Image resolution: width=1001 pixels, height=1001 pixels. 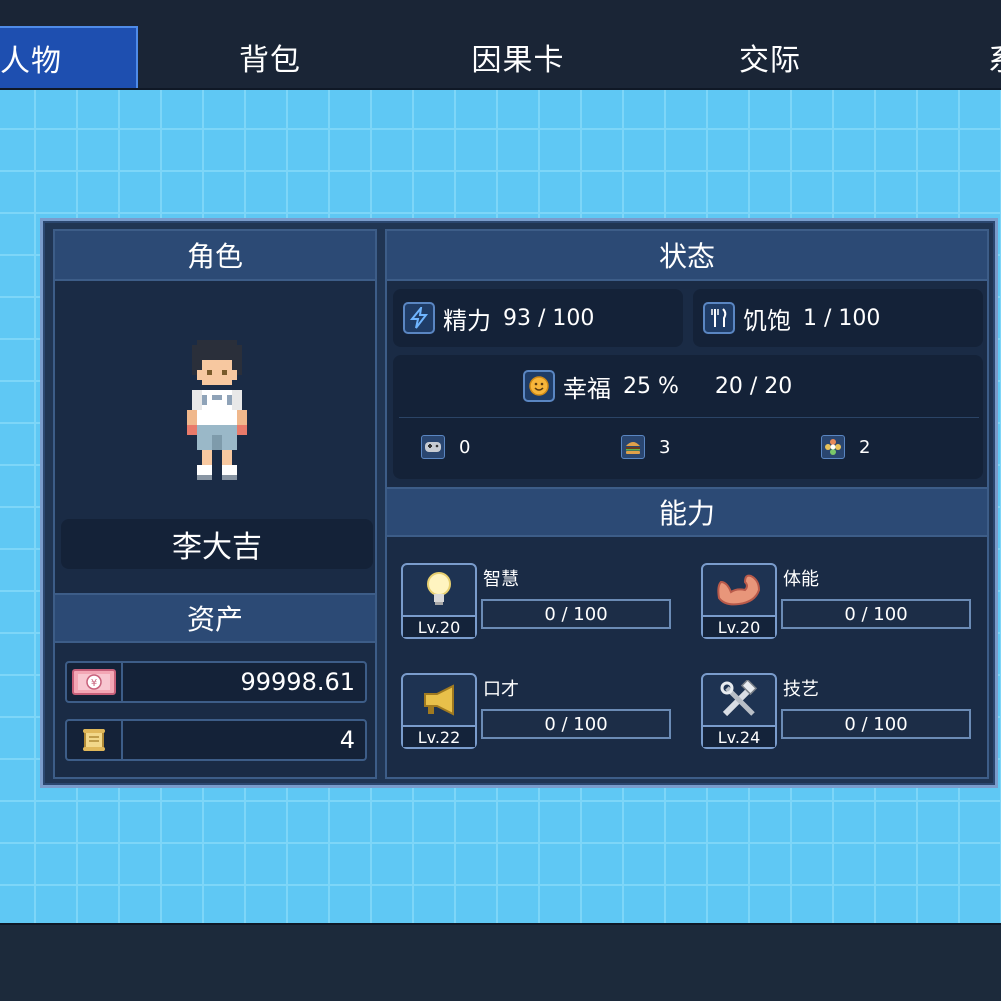 I want to click on mini-stat-flower: 2, so click(x=845, y=447).